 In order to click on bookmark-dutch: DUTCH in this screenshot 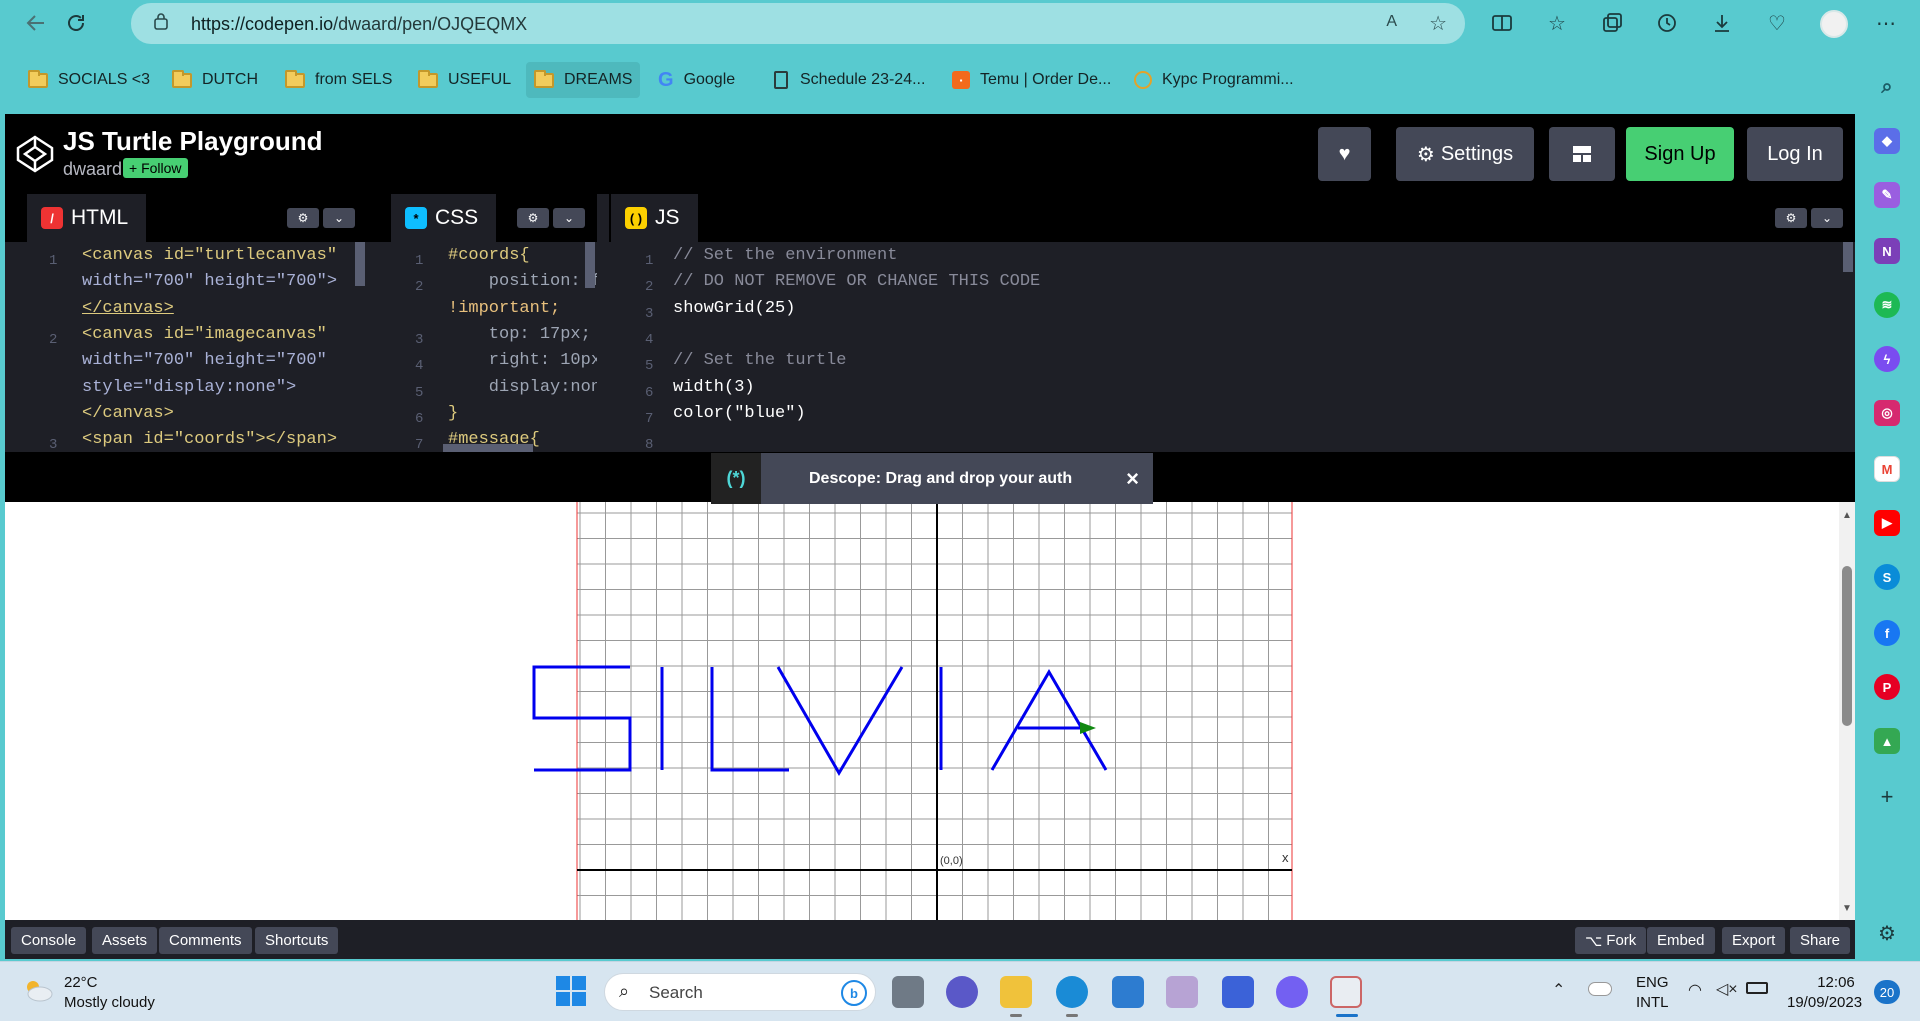, I will do `click(215, 80)`.